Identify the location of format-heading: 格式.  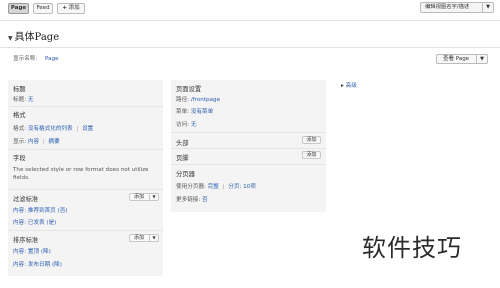
(19, 115).